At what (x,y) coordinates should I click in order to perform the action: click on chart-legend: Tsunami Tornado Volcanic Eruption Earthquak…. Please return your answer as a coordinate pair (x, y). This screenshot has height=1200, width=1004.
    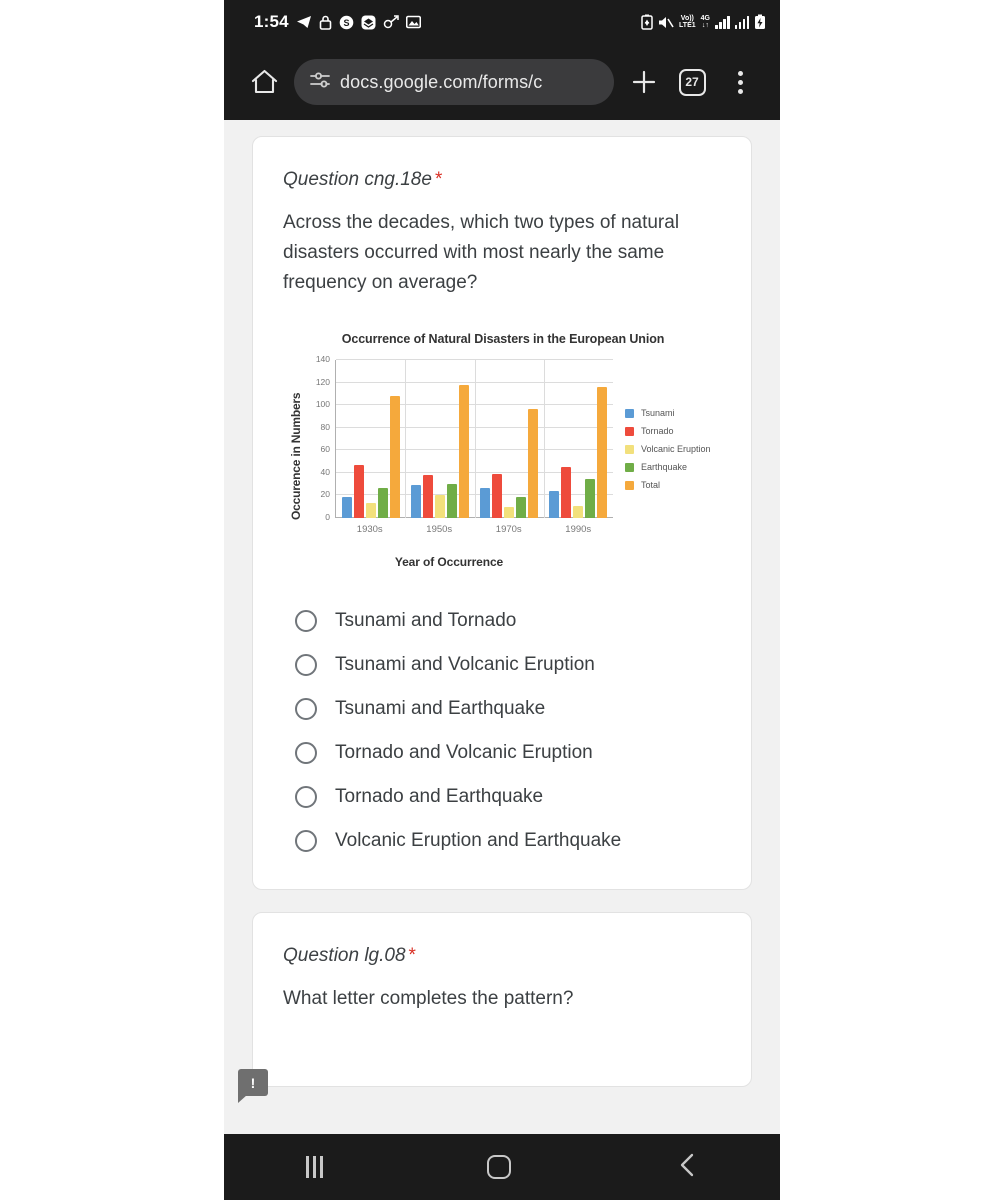
    Looking at the image, I should click on (667, 447).